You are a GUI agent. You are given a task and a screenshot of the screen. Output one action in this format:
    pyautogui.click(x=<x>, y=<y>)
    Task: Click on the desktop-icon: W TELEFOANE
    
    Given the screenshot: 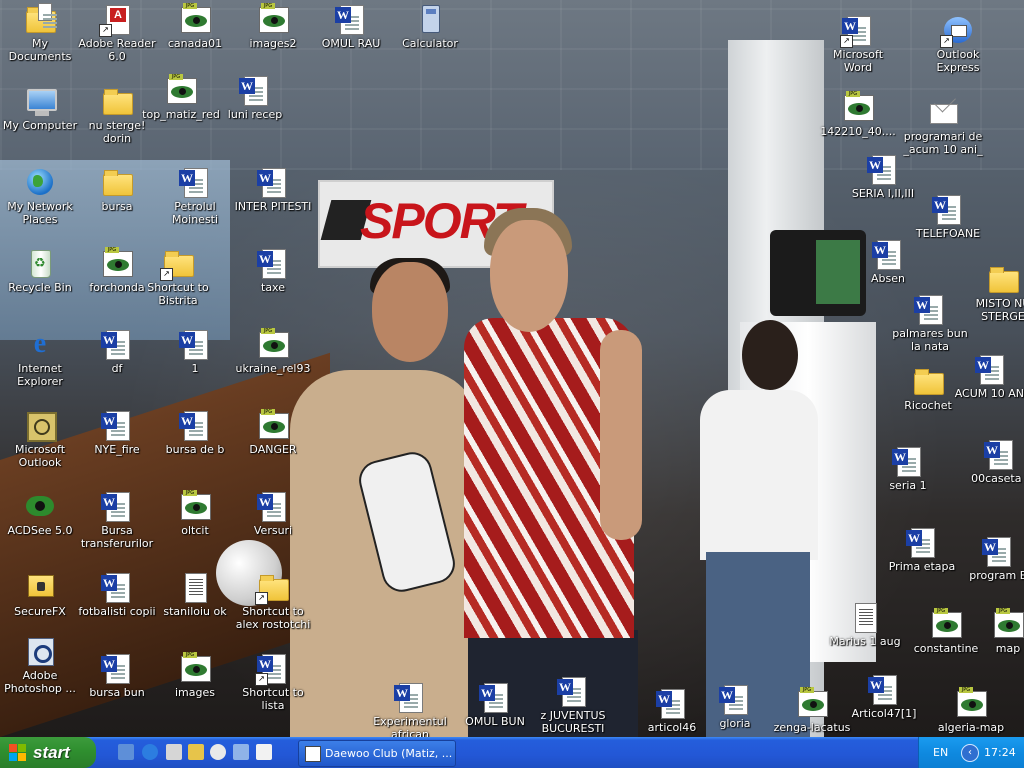 What is the action you would take?
    pyautogui.click(x=948, y=216)
    